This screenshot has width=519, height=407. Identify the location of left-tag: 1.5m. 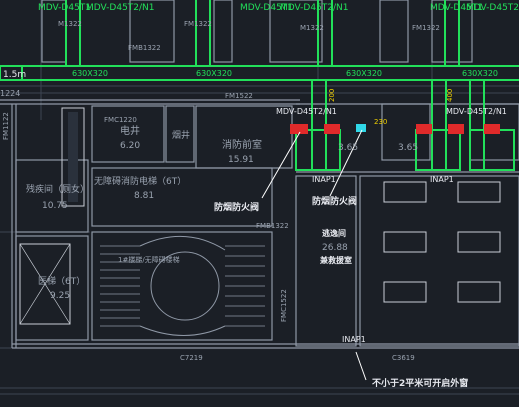
(14, 75).